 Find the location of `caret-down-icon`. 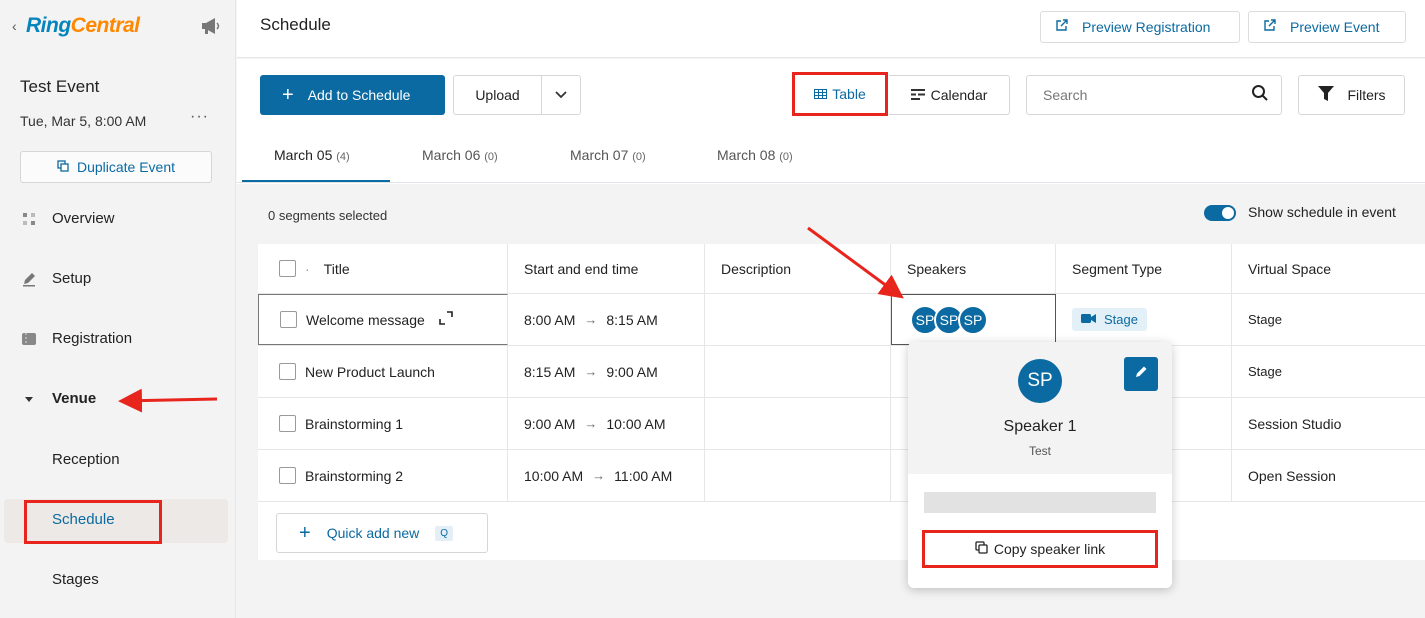

caret-down-icon is located at coordinates (29, 399).